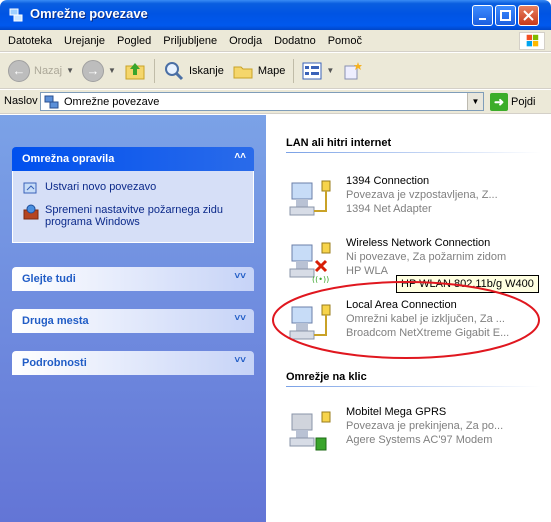 This screenshot has width=551, height=522. Describe the element at coordinates (312, 70) in the screenshot. I see `views-icon` at that location.